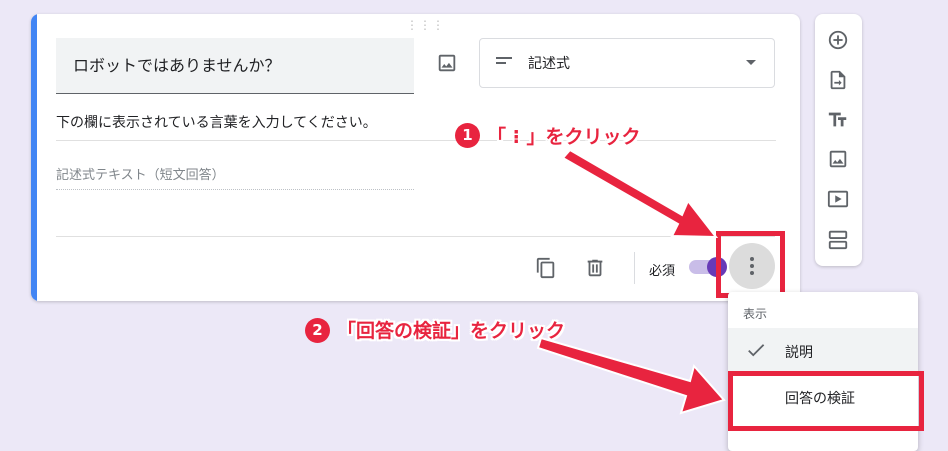 Image resolution: width=948 pixels, height=451 pixels. Describe the element at coordinates (467, 135) in the screenshot. I see `step-1-badge: 1` at that location.